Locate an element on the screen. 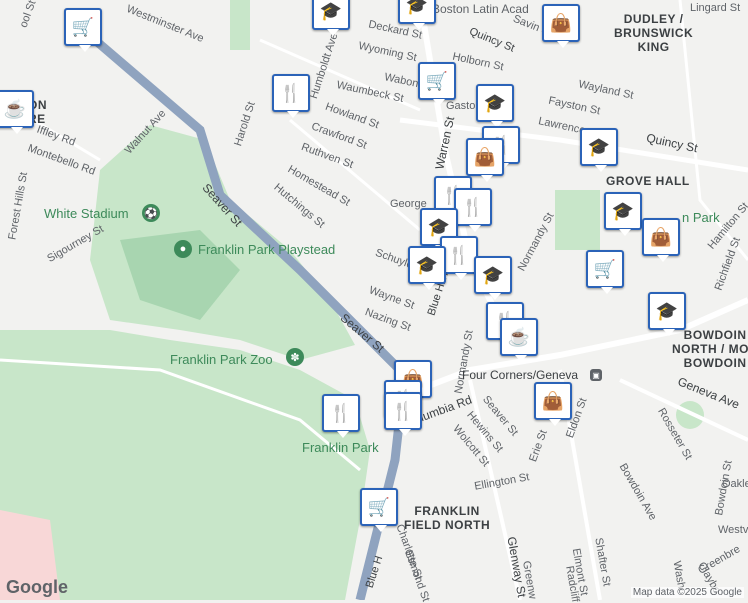  park-icon: ● is located at coordinates (183, 249).